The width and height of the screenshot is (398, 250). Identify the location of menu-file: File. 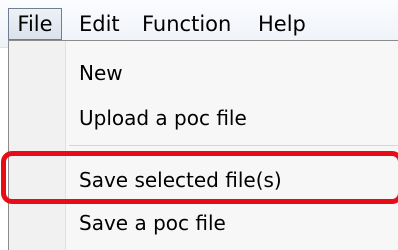
(35, 24).